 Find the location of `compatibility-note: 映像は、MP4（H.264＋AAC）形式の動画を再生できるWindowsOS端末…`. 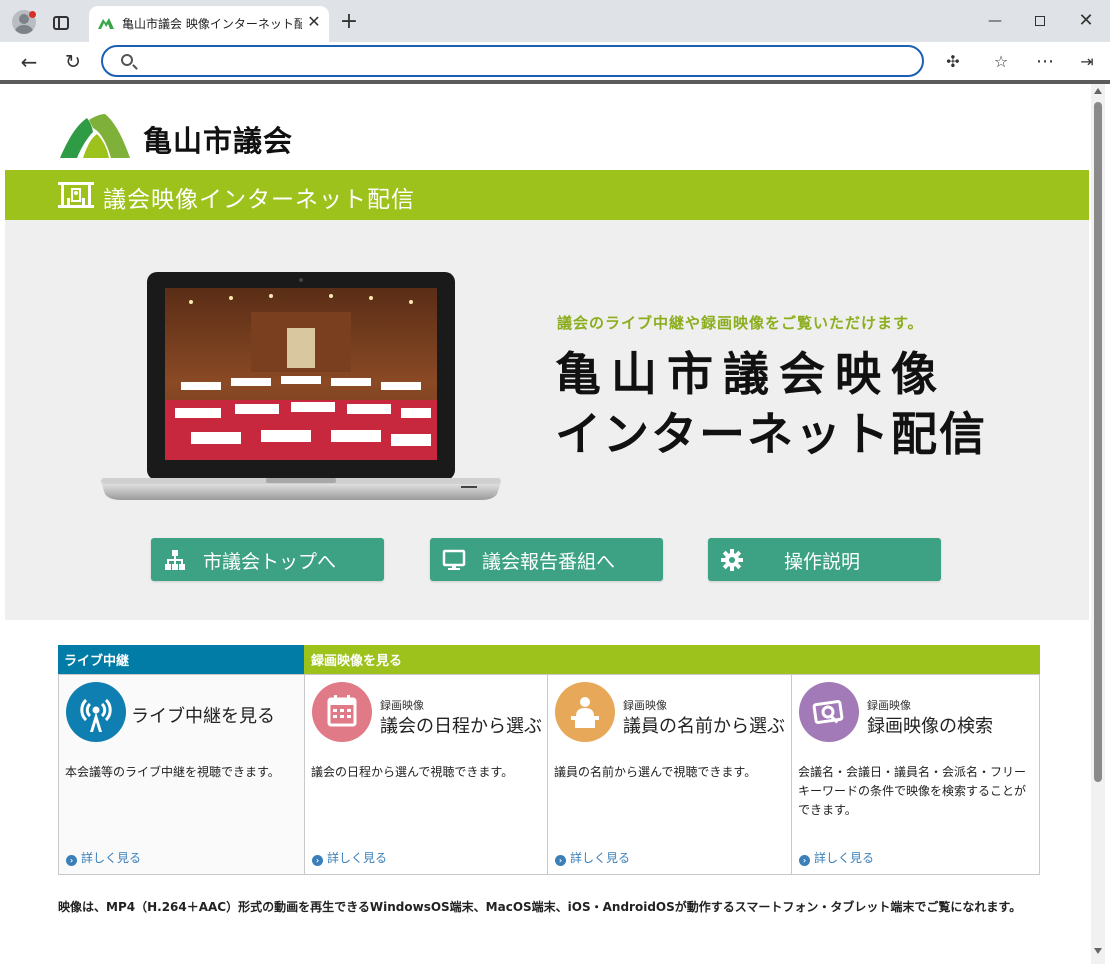

compatibility-note: 映像は、MP4（H.264＋AAC）形式の動画を再生できるWindowsOS端末… is located at coordinates (540, 907).